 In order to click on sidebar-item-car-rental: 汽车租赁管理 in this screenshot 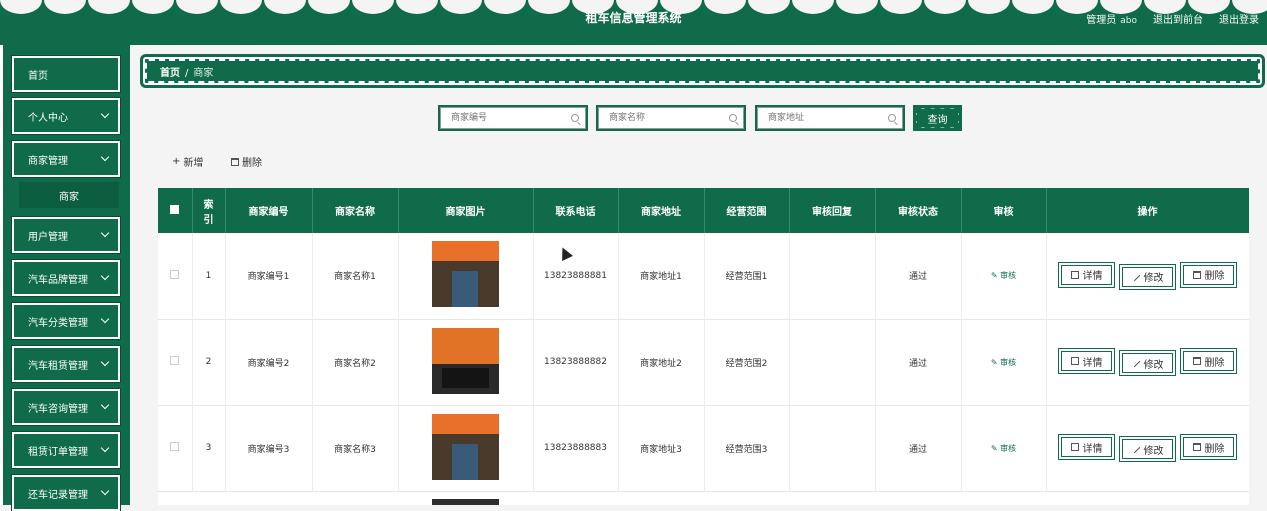, I will do `click(66, 364)`.